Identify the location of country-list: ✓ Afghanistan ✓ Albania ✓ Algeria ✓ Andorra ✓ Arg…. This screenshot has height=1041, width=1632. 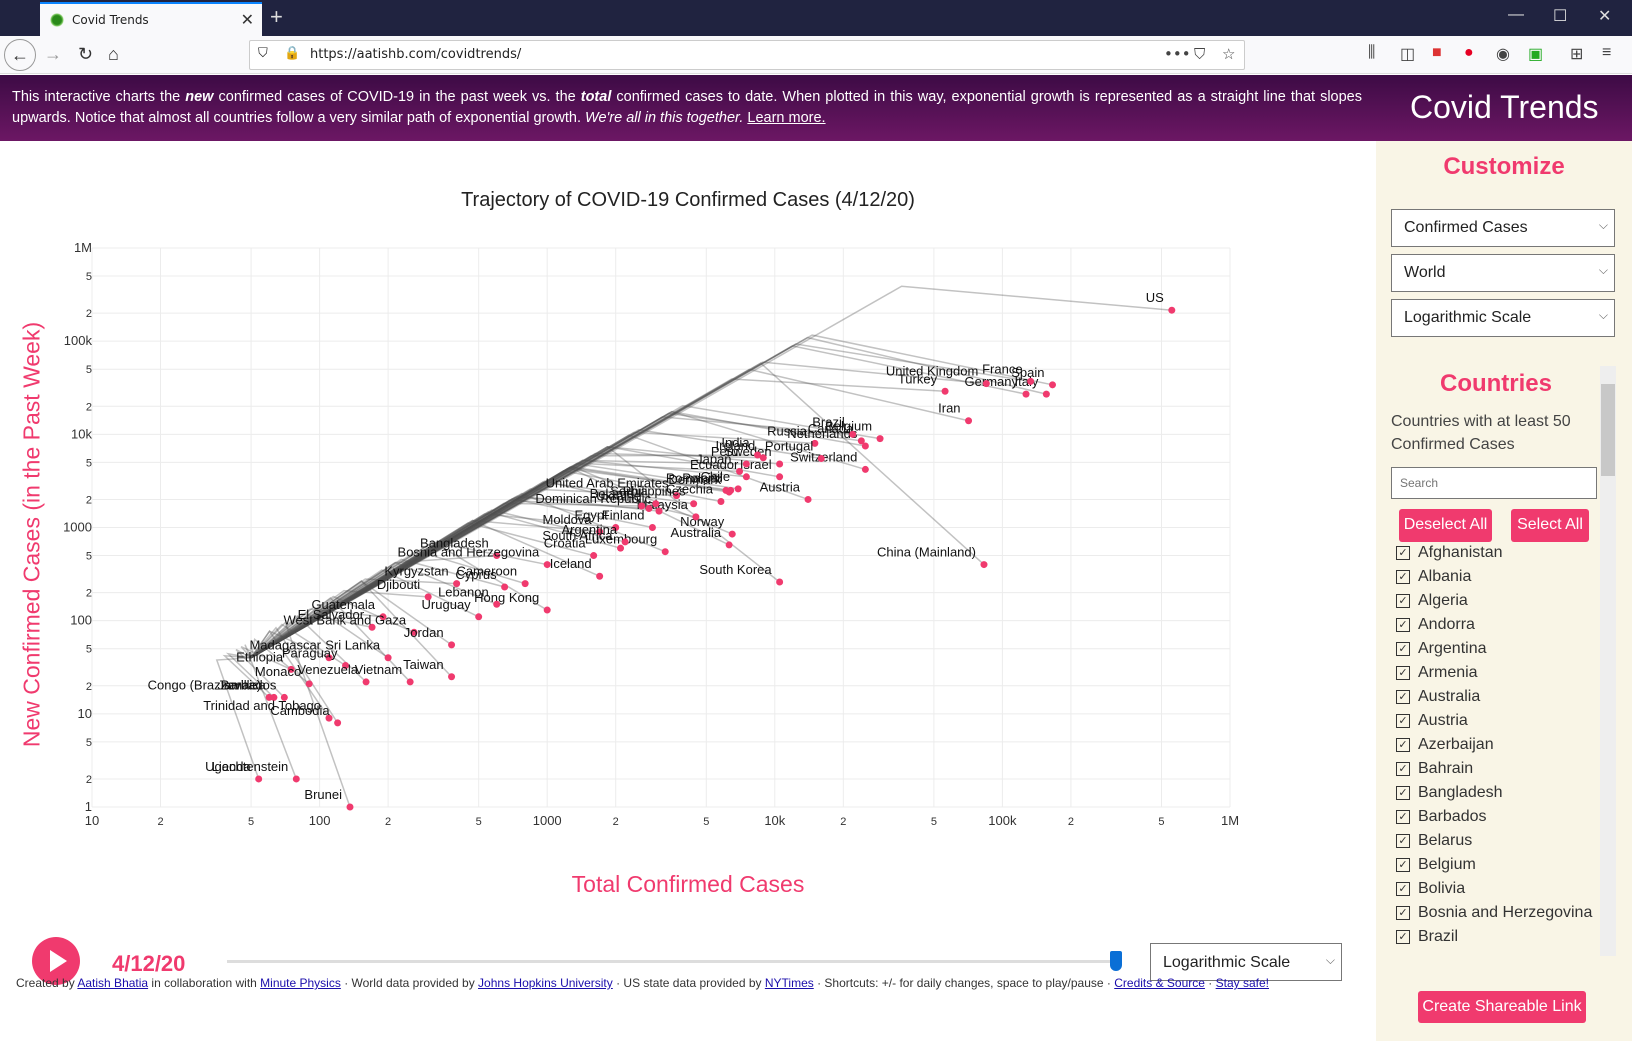
(1496, 745).